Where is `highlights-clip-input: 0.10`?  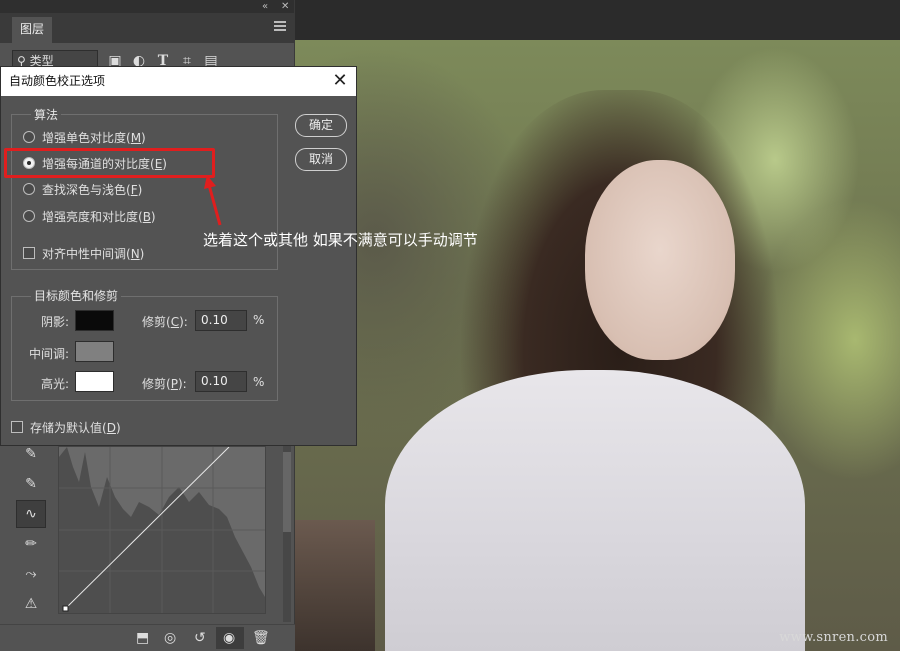 highlights-clip-input: 0.10 is located at coordinates (221, 381).